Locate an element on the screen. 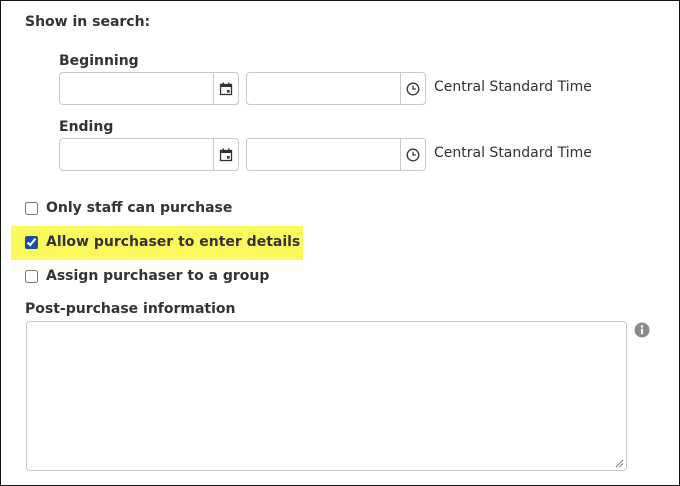 The height and width of the screenshot is (486, 680). beginning-date-picker-button is located at coordinates (225, 88).